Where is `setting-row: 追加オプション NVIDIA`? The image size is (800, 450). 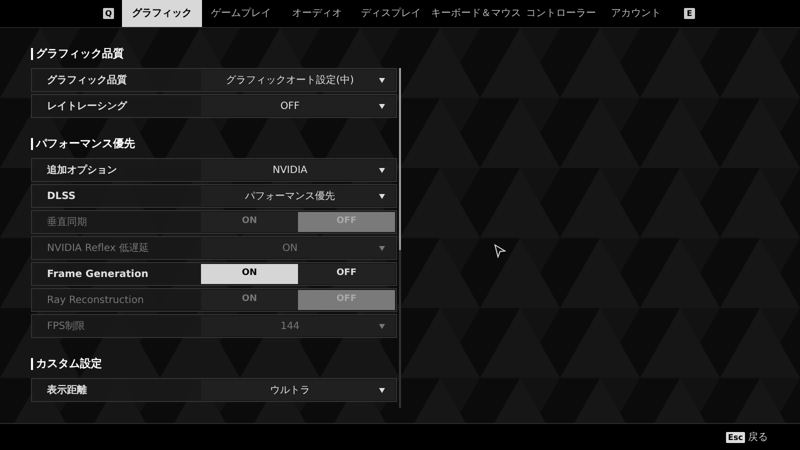
setting-row: 追加オプション NVIDIA is located at coordinates (214, 170).